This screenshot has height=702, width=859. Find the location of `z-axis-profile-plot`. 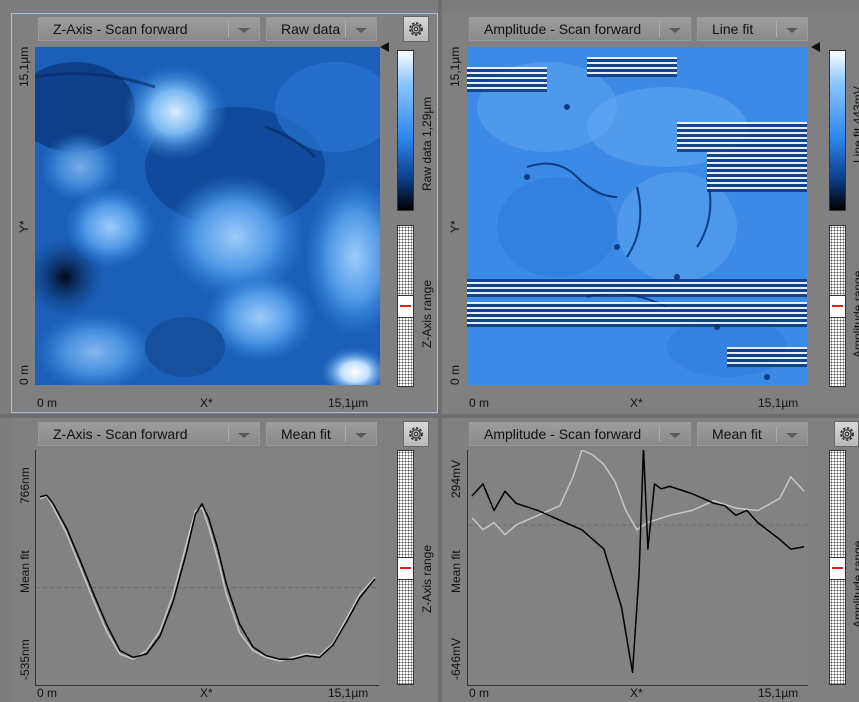

z-axis-profile-plot is located at coordinates (207, 568).